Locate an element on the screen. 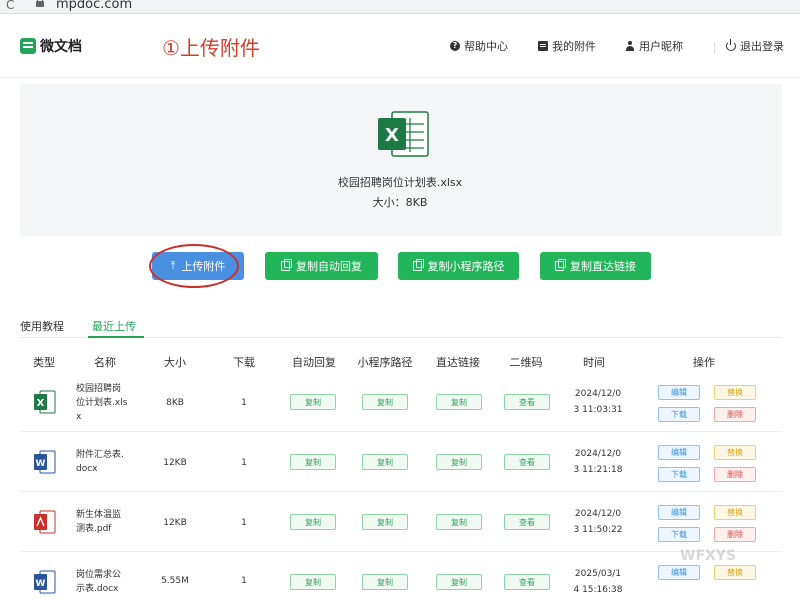 Image resolution: width=800 pixels, height=600 pixels. nav-my-files: 我的附件 is located at coordinates (567, 46).